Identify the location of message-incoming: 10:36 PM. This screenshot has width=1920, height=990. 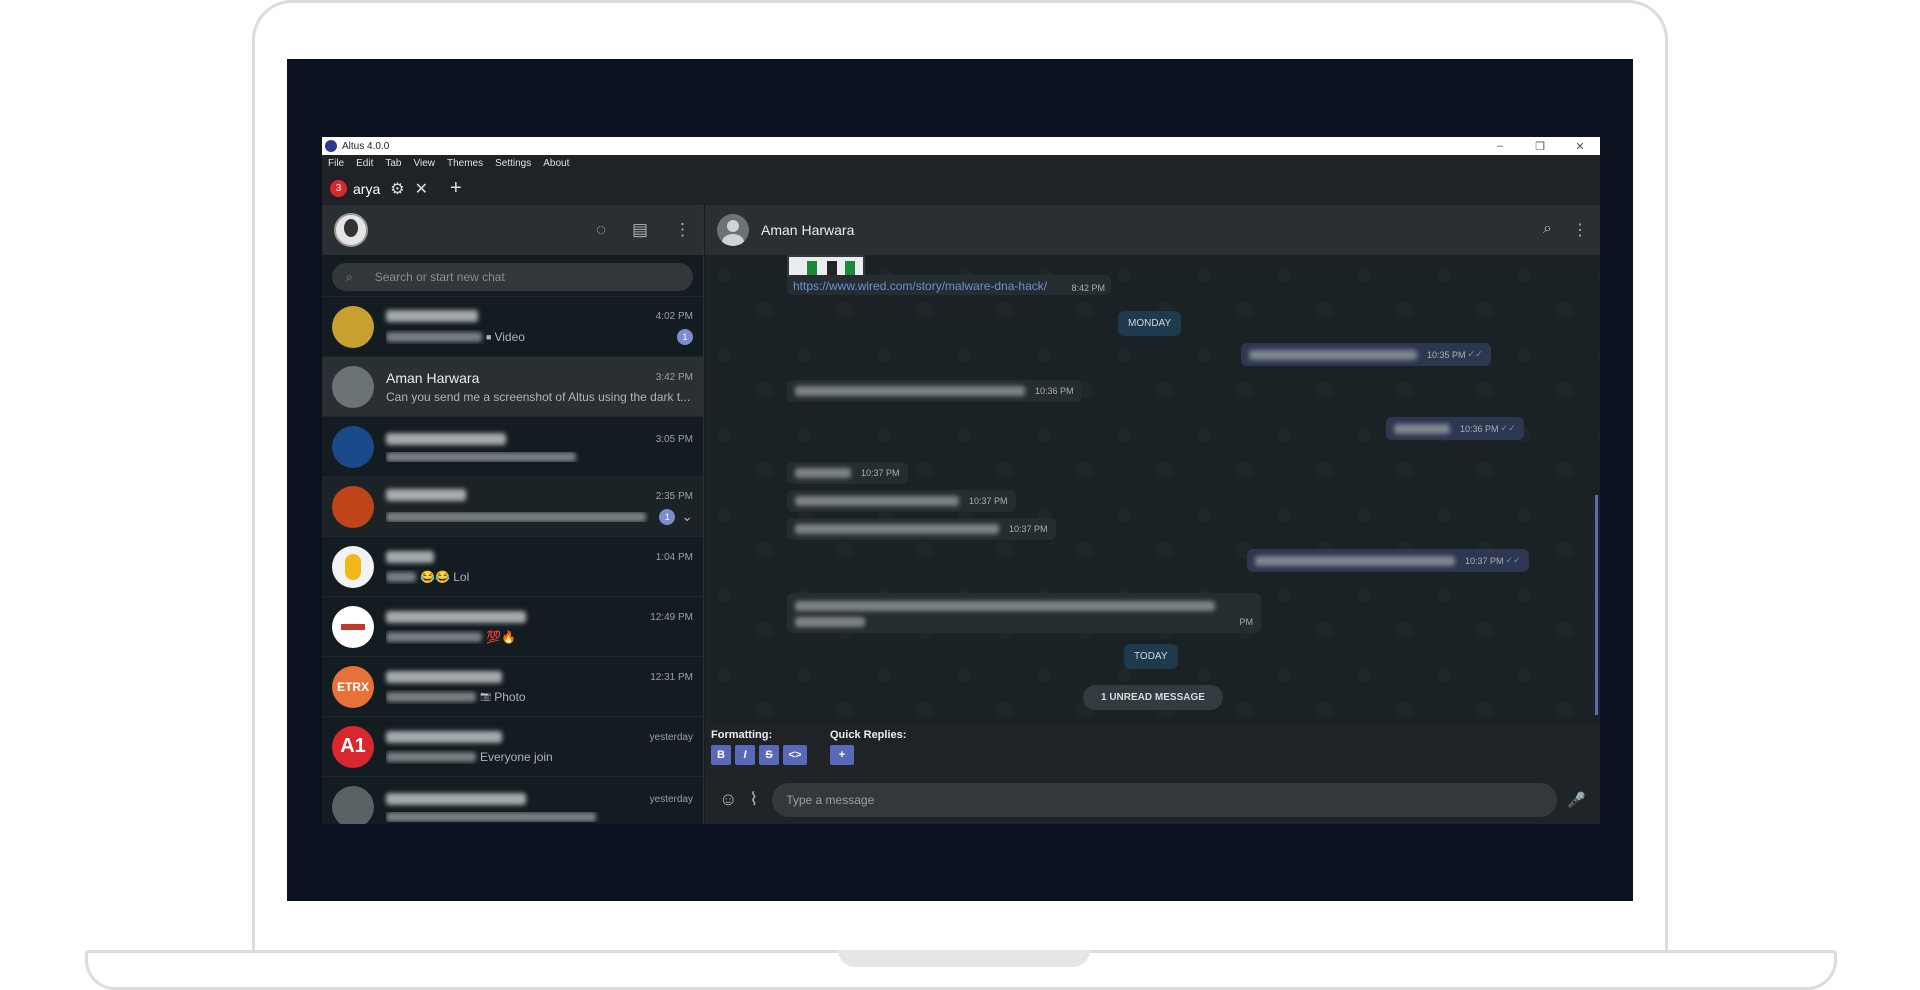
(934, 391).